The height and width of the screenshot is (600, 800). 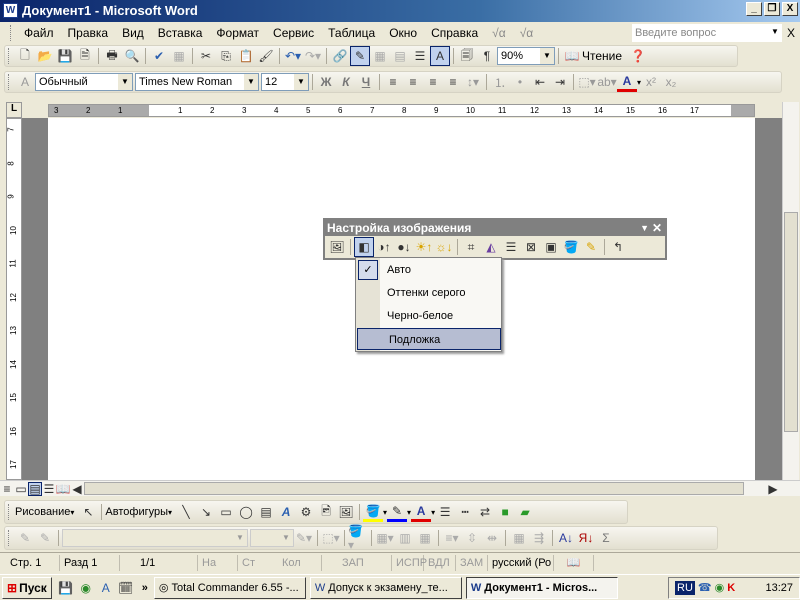 I want to click on quicklaunch-globe-icon: ◉, so click(x=86, y=588).